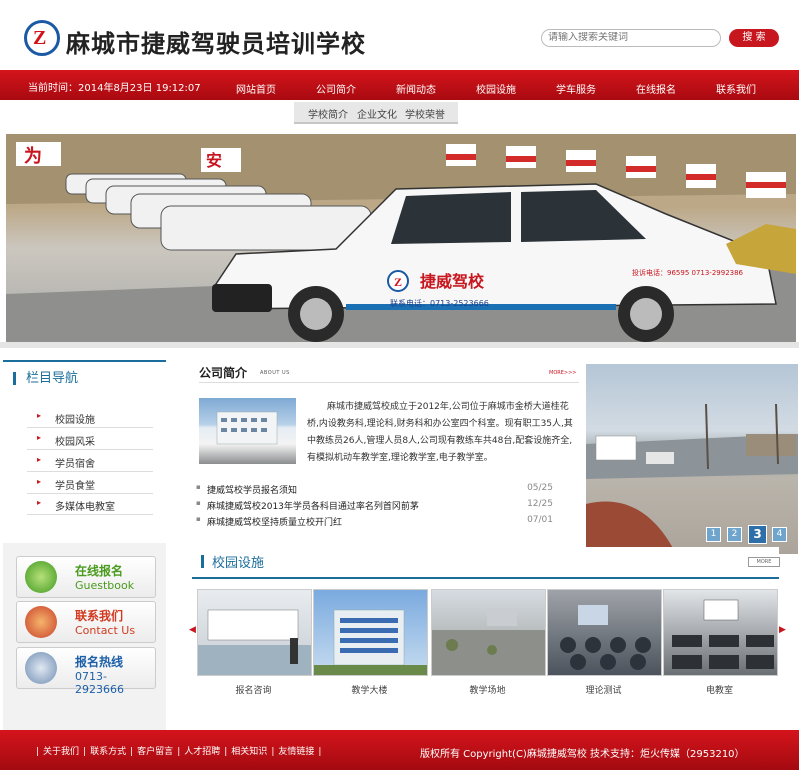  What do you see at coordinates (713, 534) in the screenshot?
I see `slide-page-1: 1` at bounding box center [713, 534].